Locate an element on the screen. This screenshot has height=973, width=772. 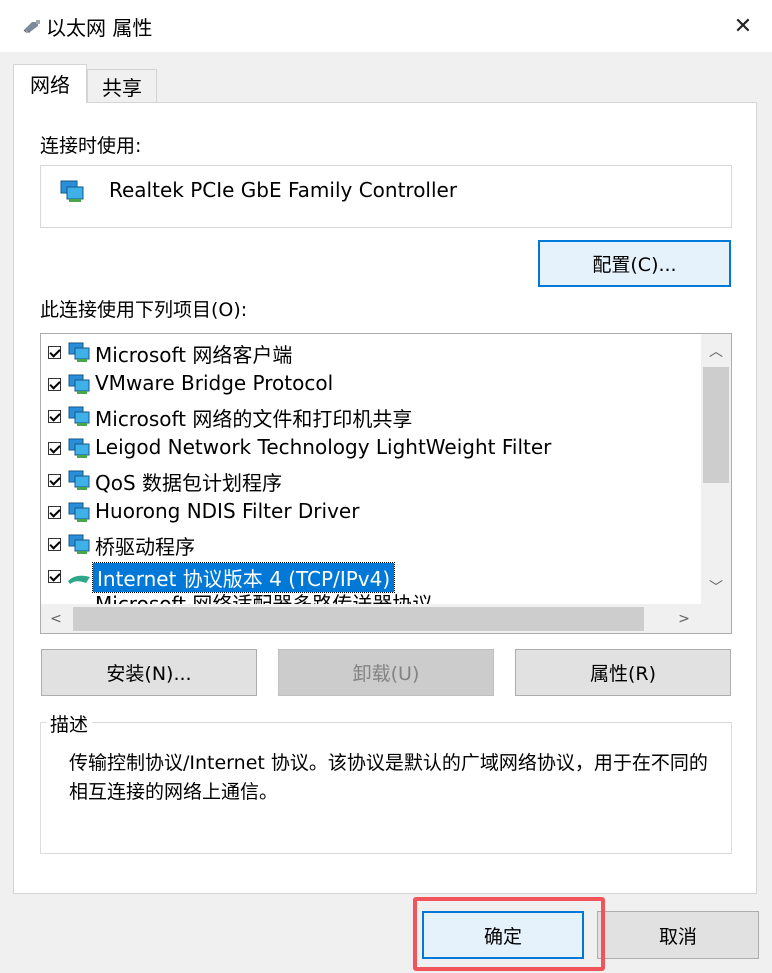
chevron-down-icon: ﹀ is located at coordinates (716, 587).